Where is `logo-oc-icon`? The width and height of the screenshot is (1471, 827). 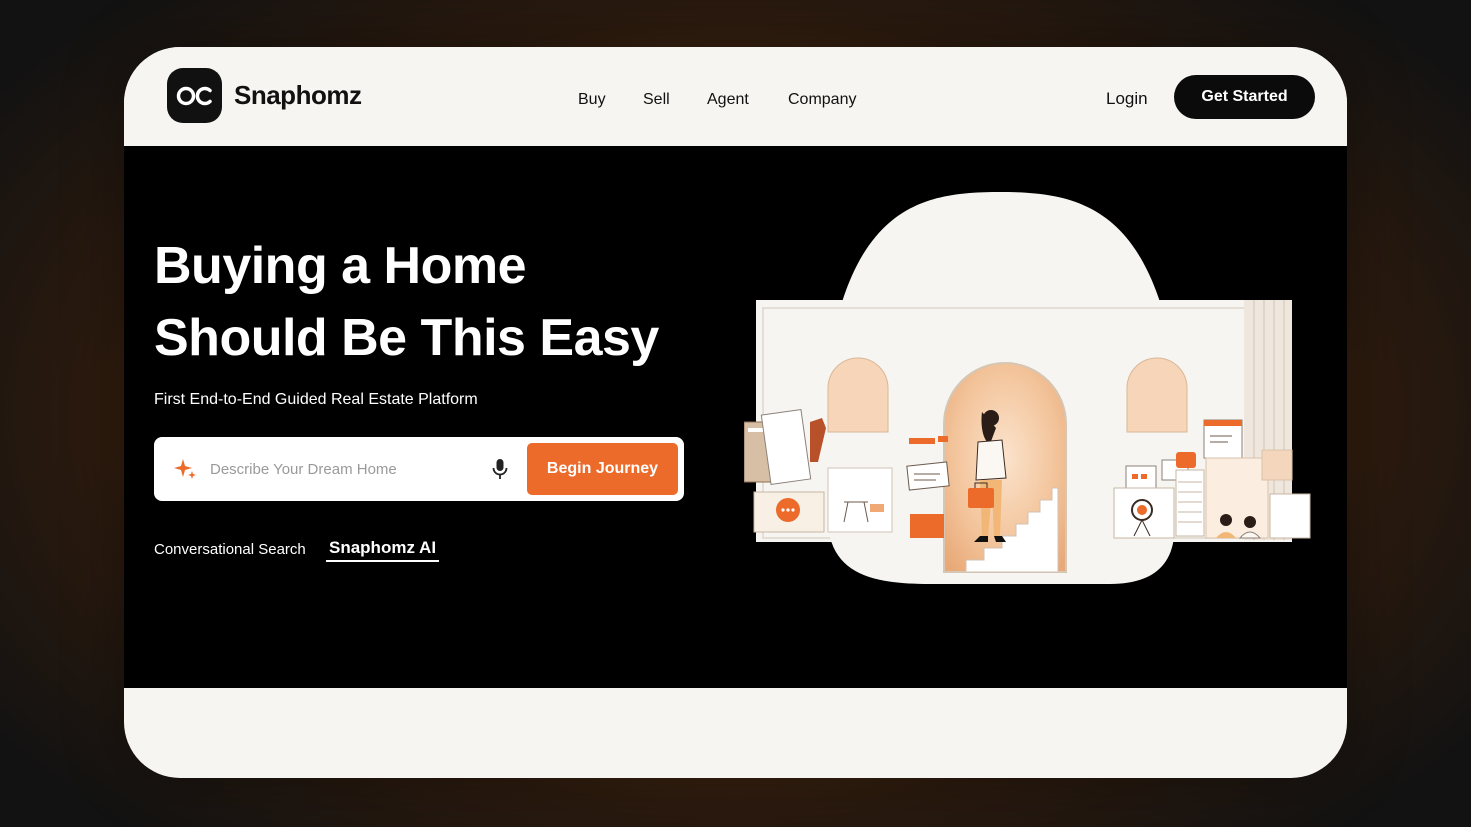 logo-oc-icon is located at coordinates (194, 95).